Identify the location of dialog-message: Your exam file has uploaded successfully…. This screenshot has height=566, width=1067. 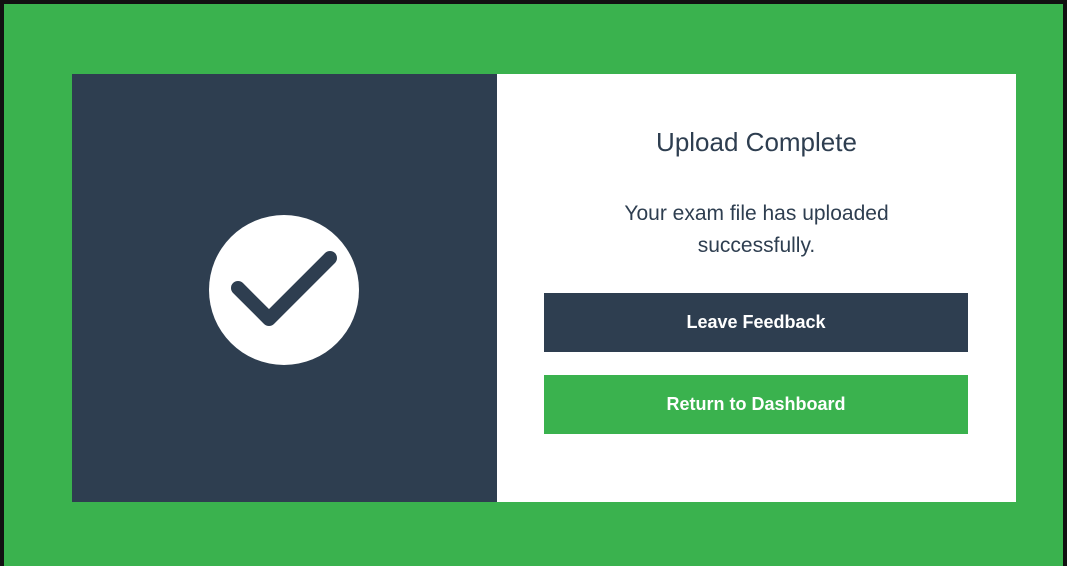
(756, 229).